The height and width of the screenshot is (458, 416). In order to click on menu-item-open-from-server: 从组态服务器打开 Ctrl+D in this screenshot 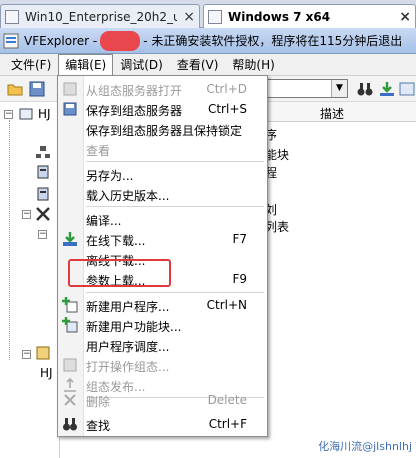, I will do `click(162, 89)`.